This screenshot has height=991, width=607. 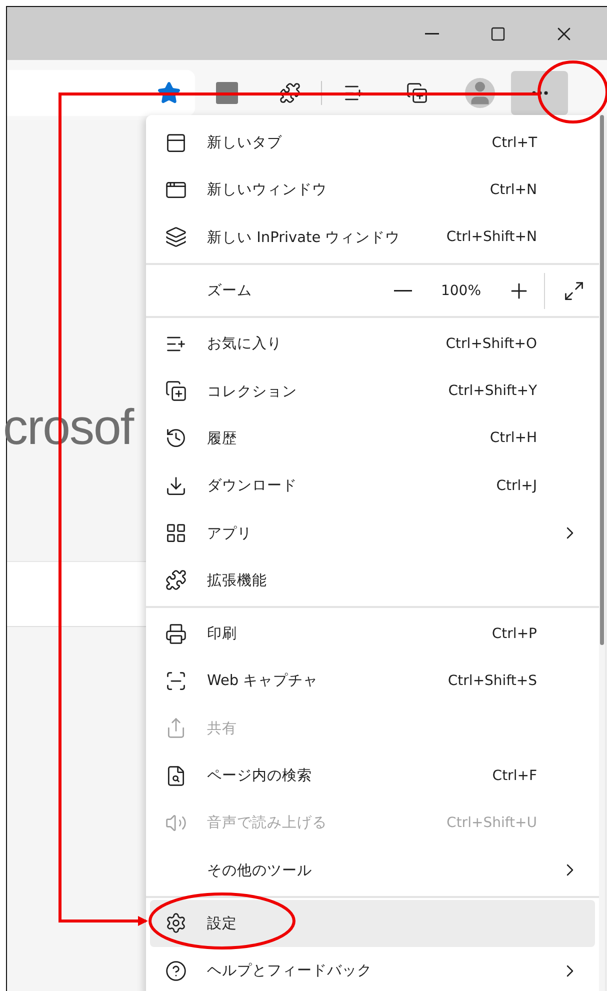 I want to click on menu-item-label: 共有, so click(x=222, y=729).